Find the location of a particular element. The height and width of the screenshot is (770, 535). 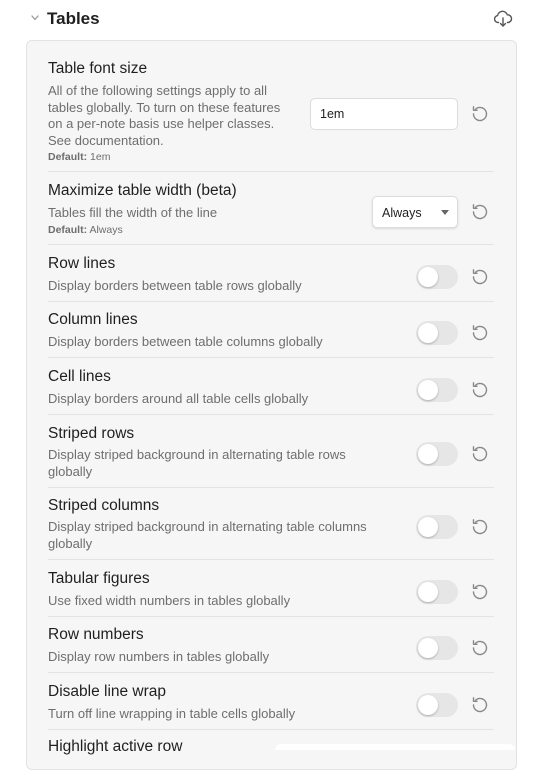

setting-title: Striped rows is located at coordinates (91, 433).